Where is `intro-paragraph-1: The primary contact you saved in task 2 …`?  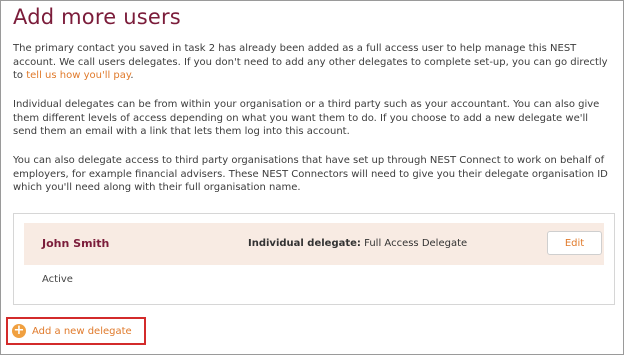
intro-paragraph-1: The primary contact you saved in task 2 … is located at coordinates (313, 62).